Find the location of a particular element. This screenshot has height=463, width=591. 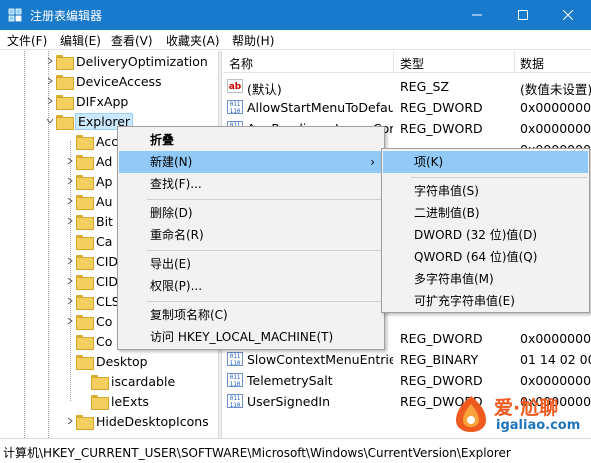

minimize-button is located at coordinates (477, 15).